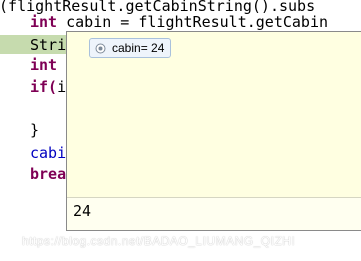 The width and height of the screenshot is (361, 261). What do you see at coordinates (179, 22) in the screenshot?
I see `code-line: int cabin = flightResult.getCabin` at bounding box center [179, 22].